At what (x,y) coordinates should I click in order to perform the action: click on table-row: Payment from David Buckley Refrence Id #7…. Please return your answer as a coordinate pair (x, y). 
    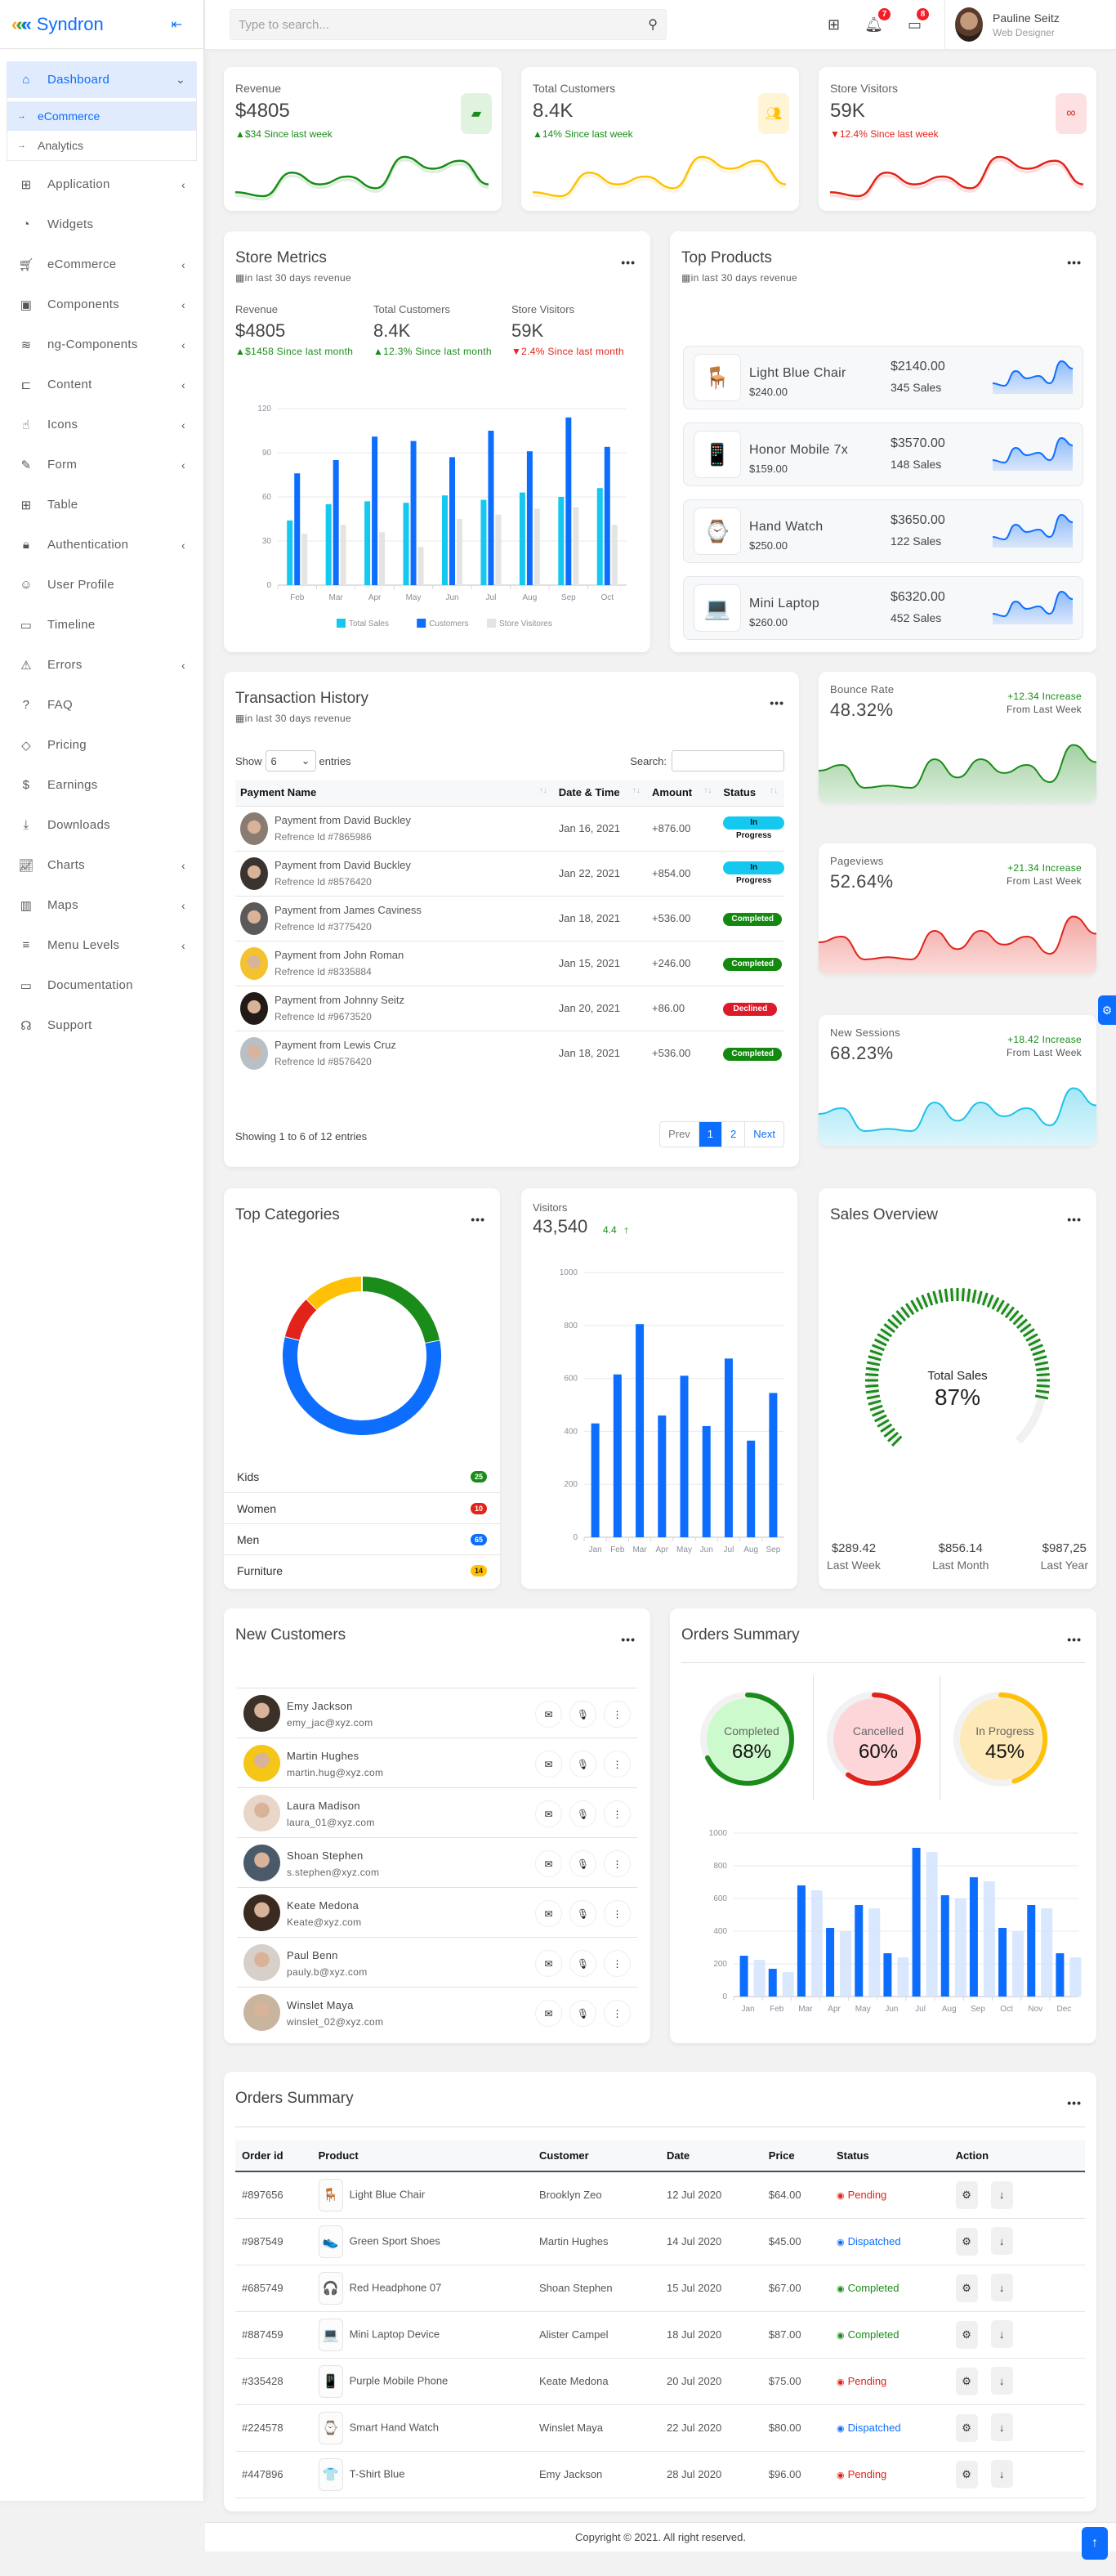
    Looking at the image, I should click on (509, 828).